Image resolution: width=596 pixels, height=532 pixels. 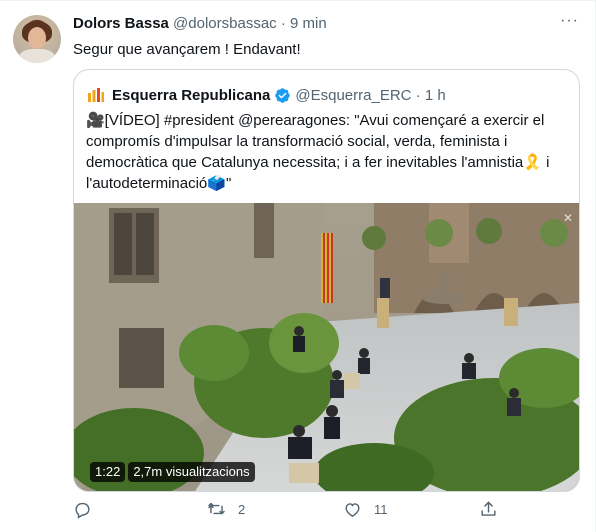 I want to click on divider, so click(x=298, y=0).